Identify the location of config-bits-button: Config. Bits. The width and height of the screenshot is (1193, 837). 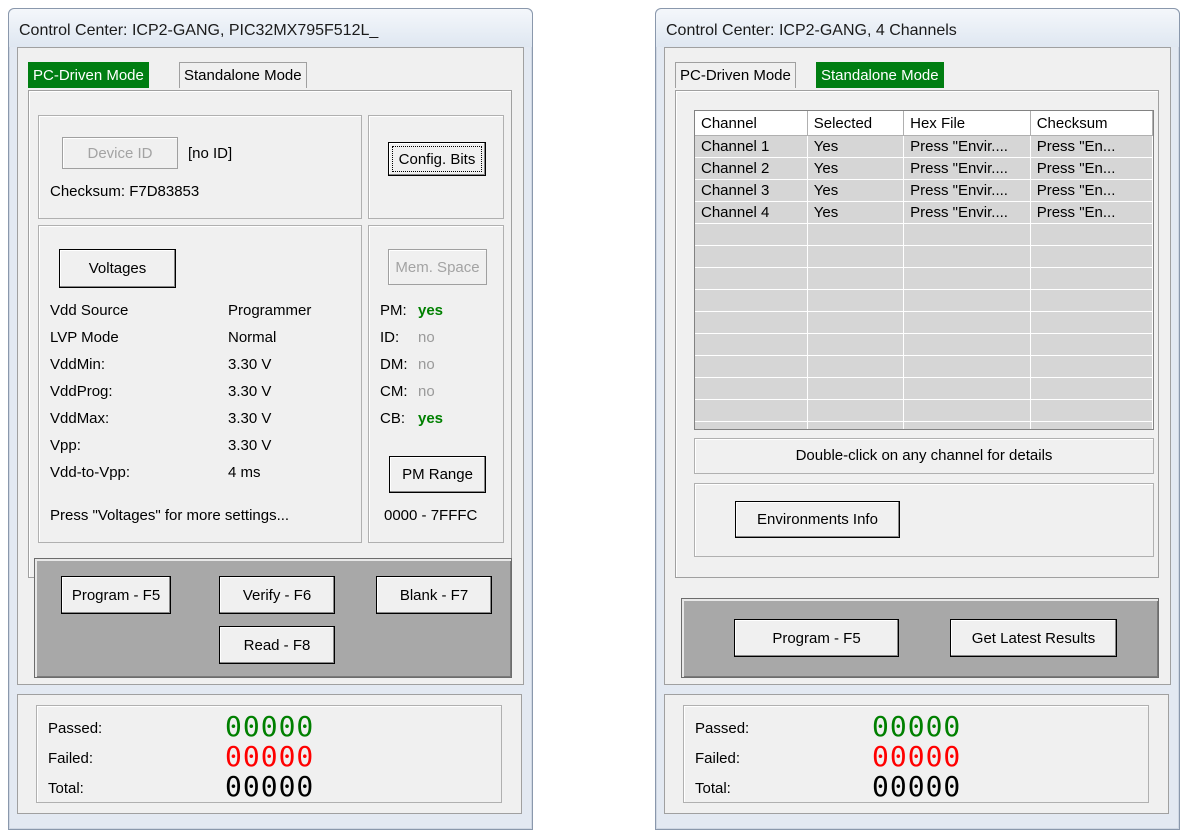
(437, 159).